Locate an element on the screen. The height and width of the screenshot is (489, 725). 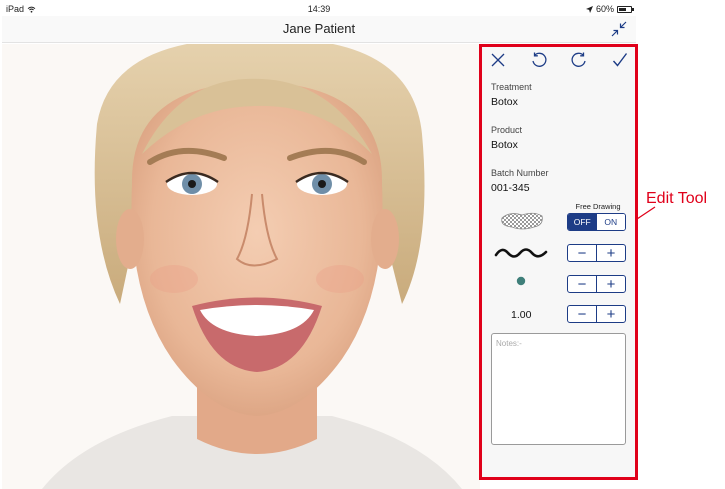
batch-number-value: 001-345 is located at coordinates (510, 188).